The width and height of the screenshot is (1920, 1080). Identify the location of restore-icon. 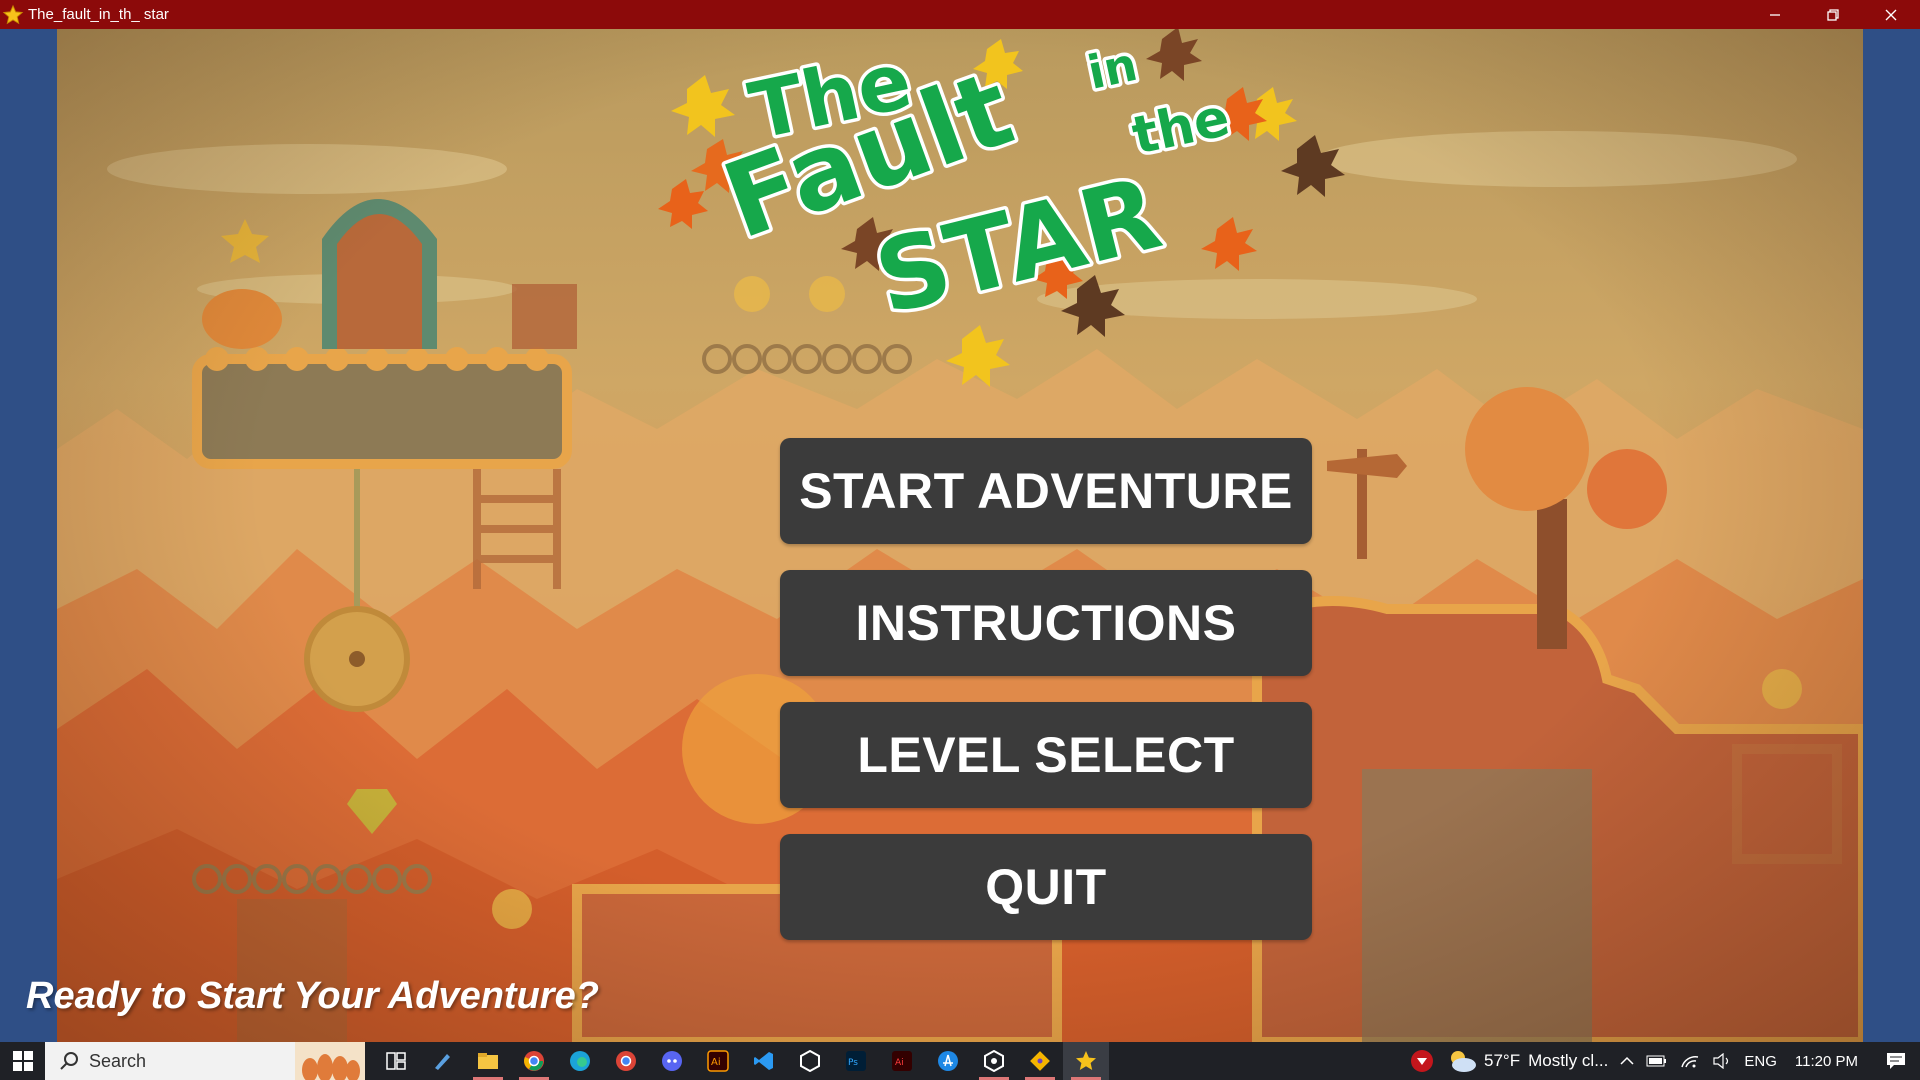
(1833, 14).